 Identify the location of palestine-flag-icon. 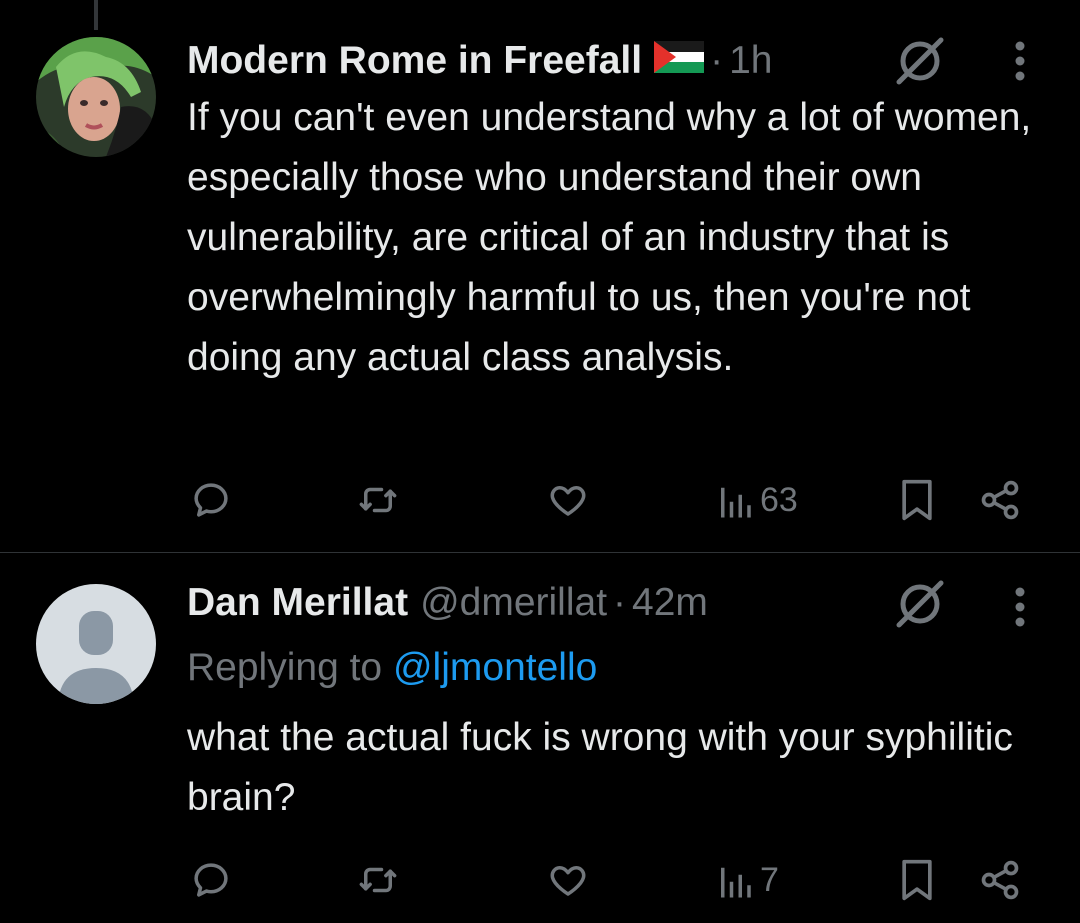
(679, 61).